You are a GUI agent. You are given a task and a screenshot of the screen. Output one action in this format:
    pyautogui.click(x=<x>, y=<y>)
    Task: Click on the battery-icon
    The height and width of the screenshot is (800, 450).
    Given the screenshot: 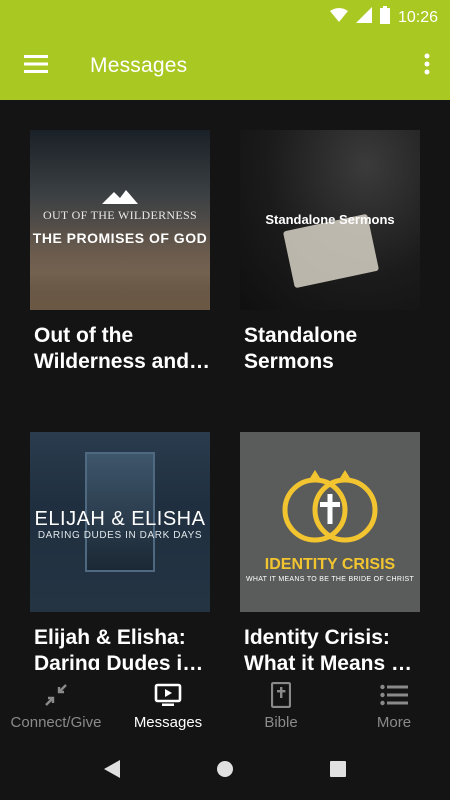 What is the action you would take?
    pyautogui.click(x=384, y=17)
    